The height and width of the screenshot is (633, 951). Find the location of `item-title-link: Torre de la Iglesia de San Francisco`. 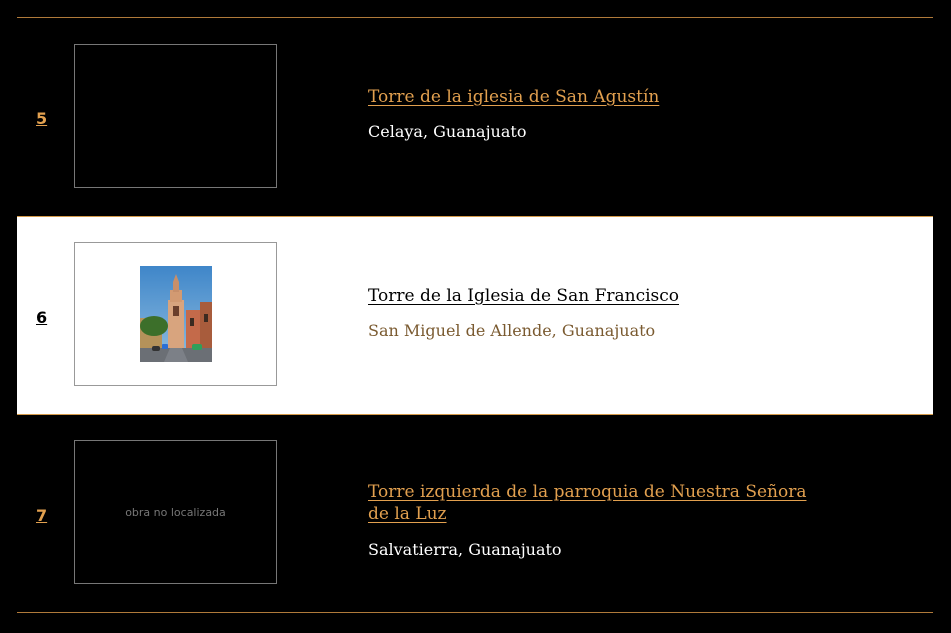

item-title-link: Torre de la Iglesia de San Francisco is located at coordinates (588, 296).